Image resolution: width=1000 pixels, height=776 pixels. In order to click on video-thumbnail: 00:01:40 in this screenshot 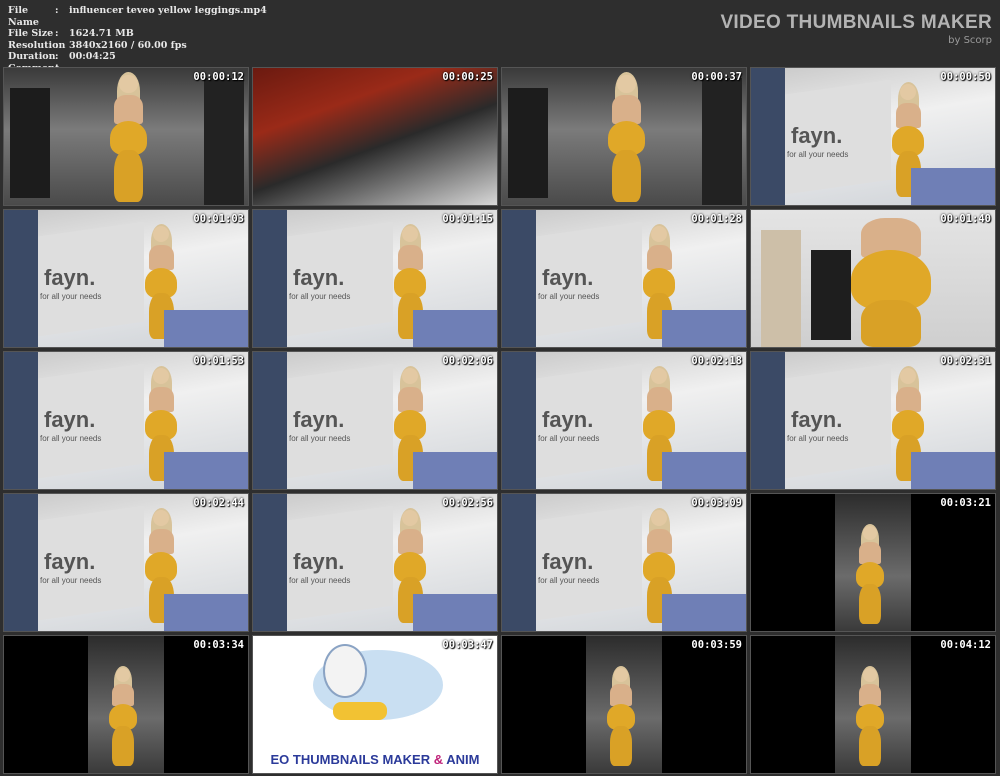, I will do `click(873, 278)`.